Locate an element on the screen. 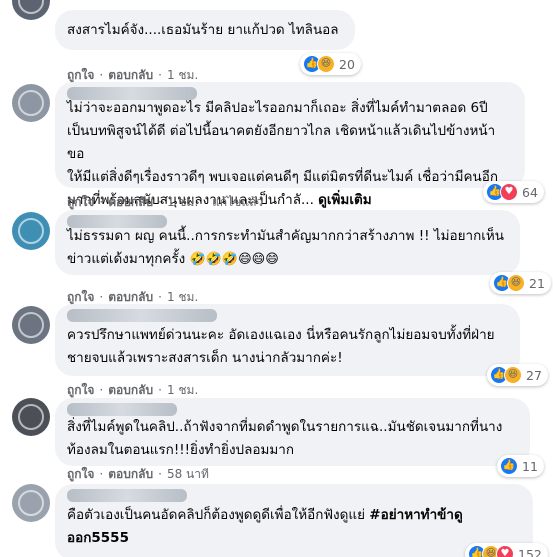  see-more-link: ดูเพิ่มเติม is located at coordinates (344, 200).